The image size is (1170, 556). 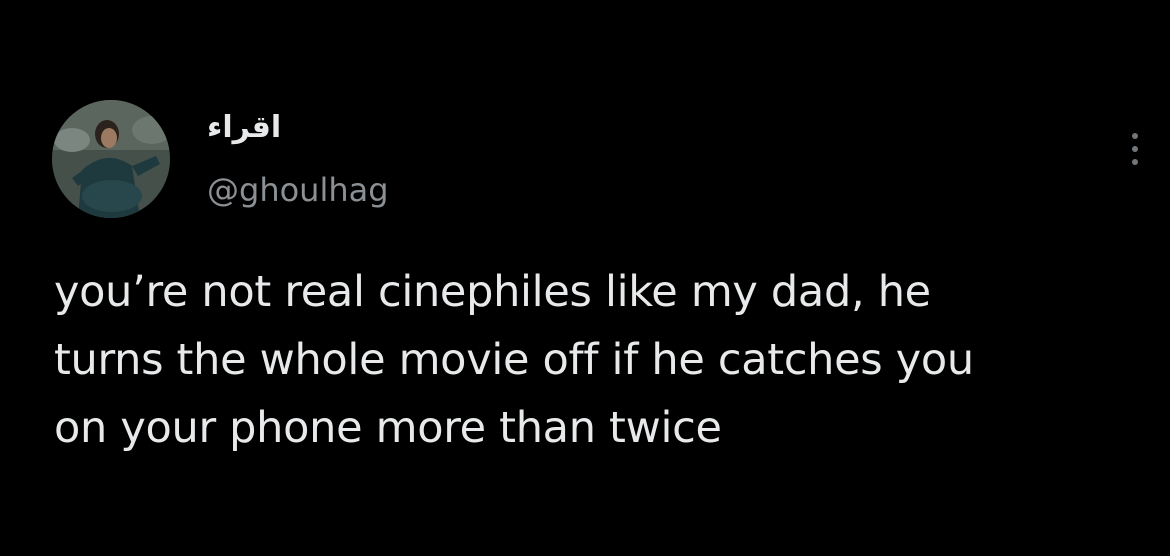 I want to click on more-options-button, so click(x=1135, y=149).